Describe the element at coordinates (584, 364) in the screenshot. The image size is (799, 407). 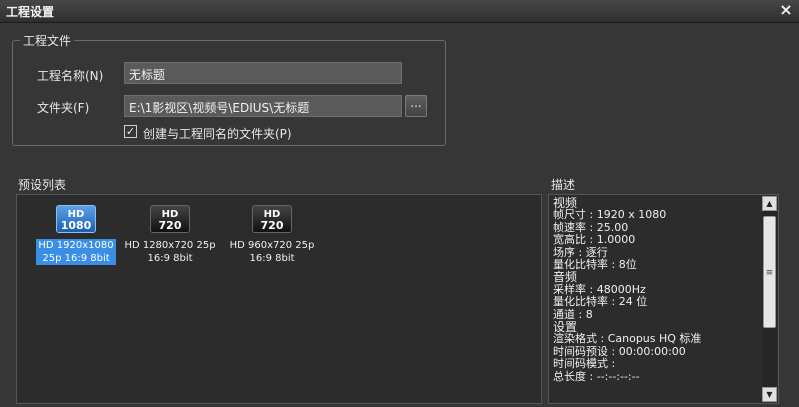
I see `desc-line: 时间码模式 :` at that location.